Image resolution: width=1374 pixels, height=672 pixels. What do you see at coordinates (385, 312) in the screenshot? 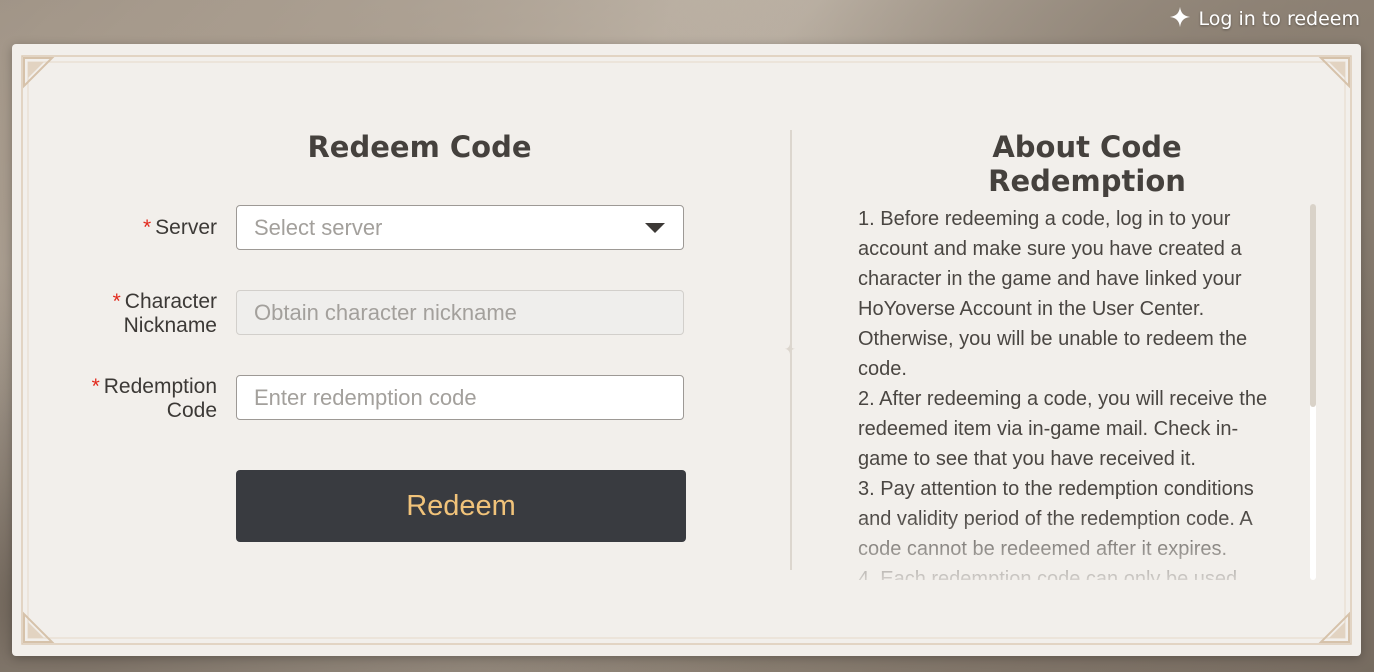
I see `nickname-placeholder: Obtain character nickname` at bounding box center [385, 312].